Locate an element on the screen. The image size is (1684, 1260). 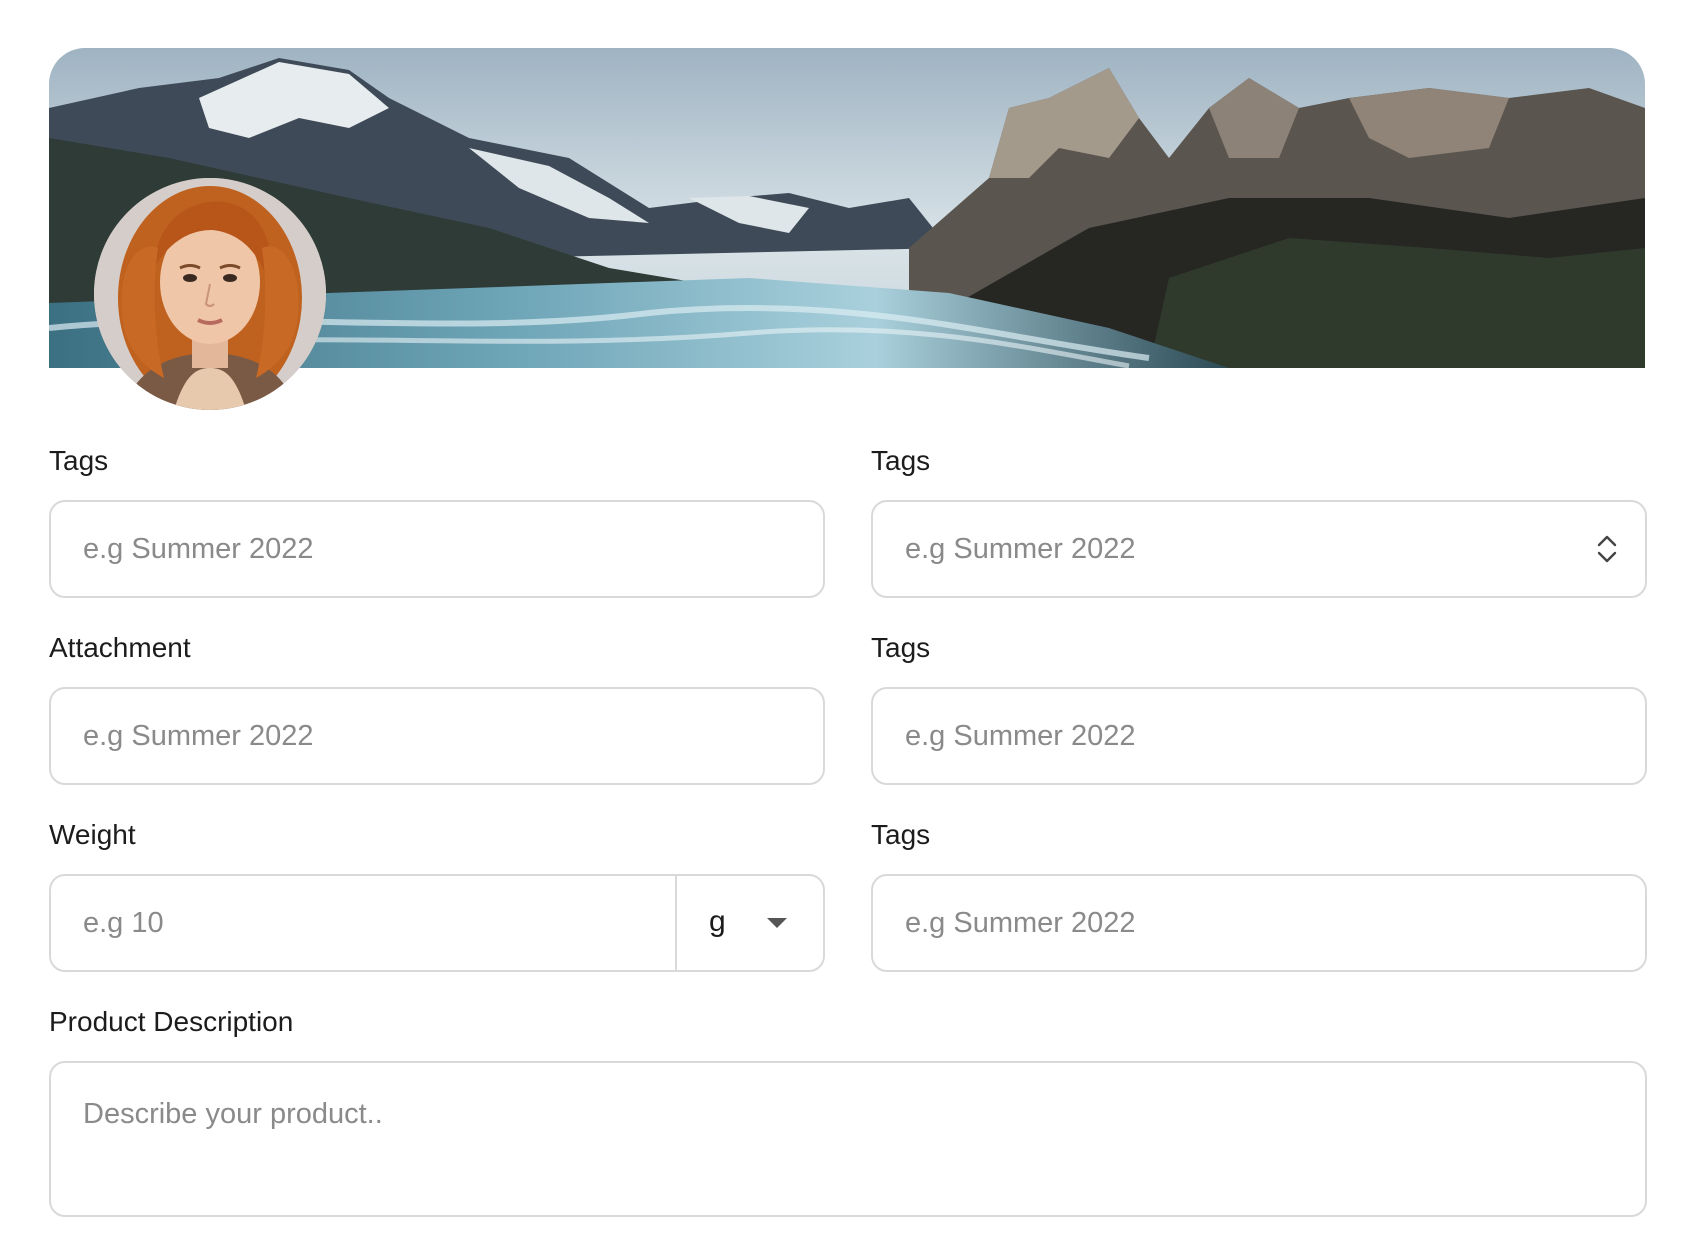
tags-select: e.g Summer 2022 is located at coordinates (1259, 549).